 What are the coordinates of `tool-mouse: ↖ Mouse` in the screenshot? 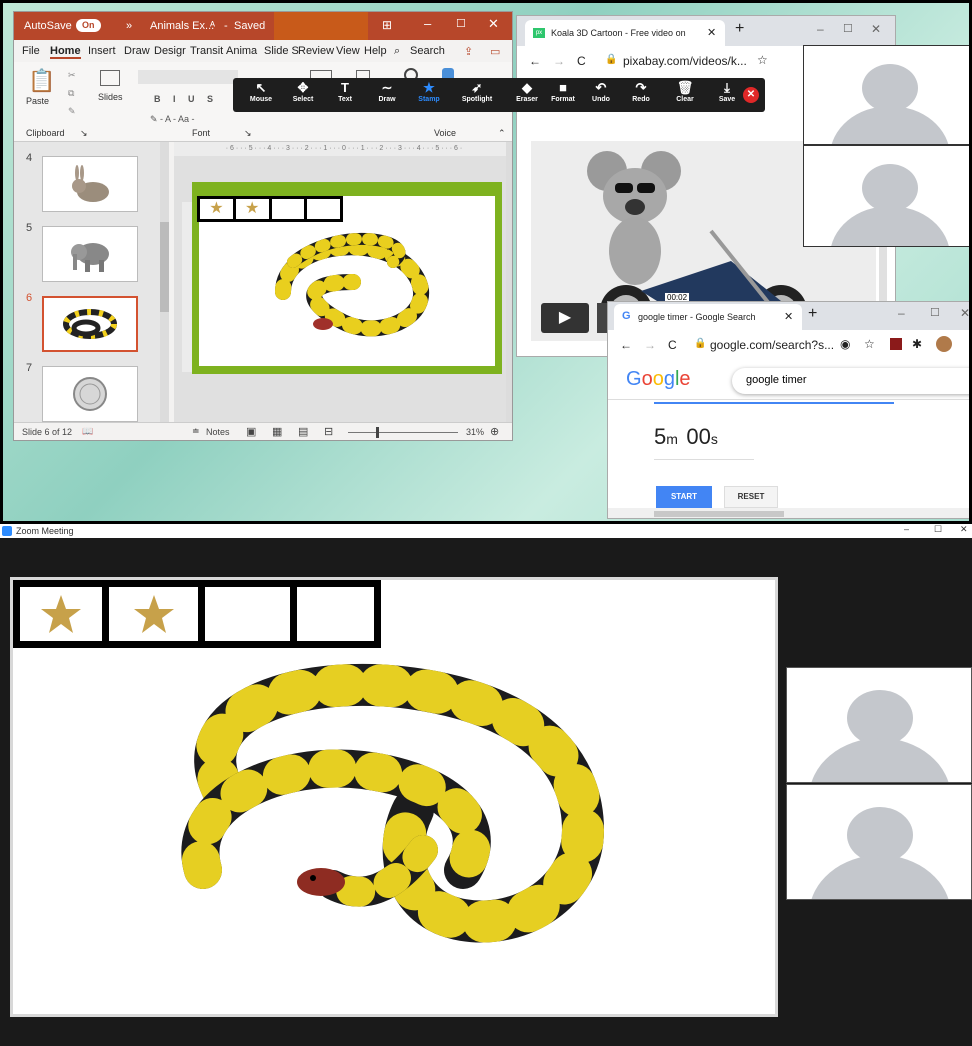 It's located at (261, 91).